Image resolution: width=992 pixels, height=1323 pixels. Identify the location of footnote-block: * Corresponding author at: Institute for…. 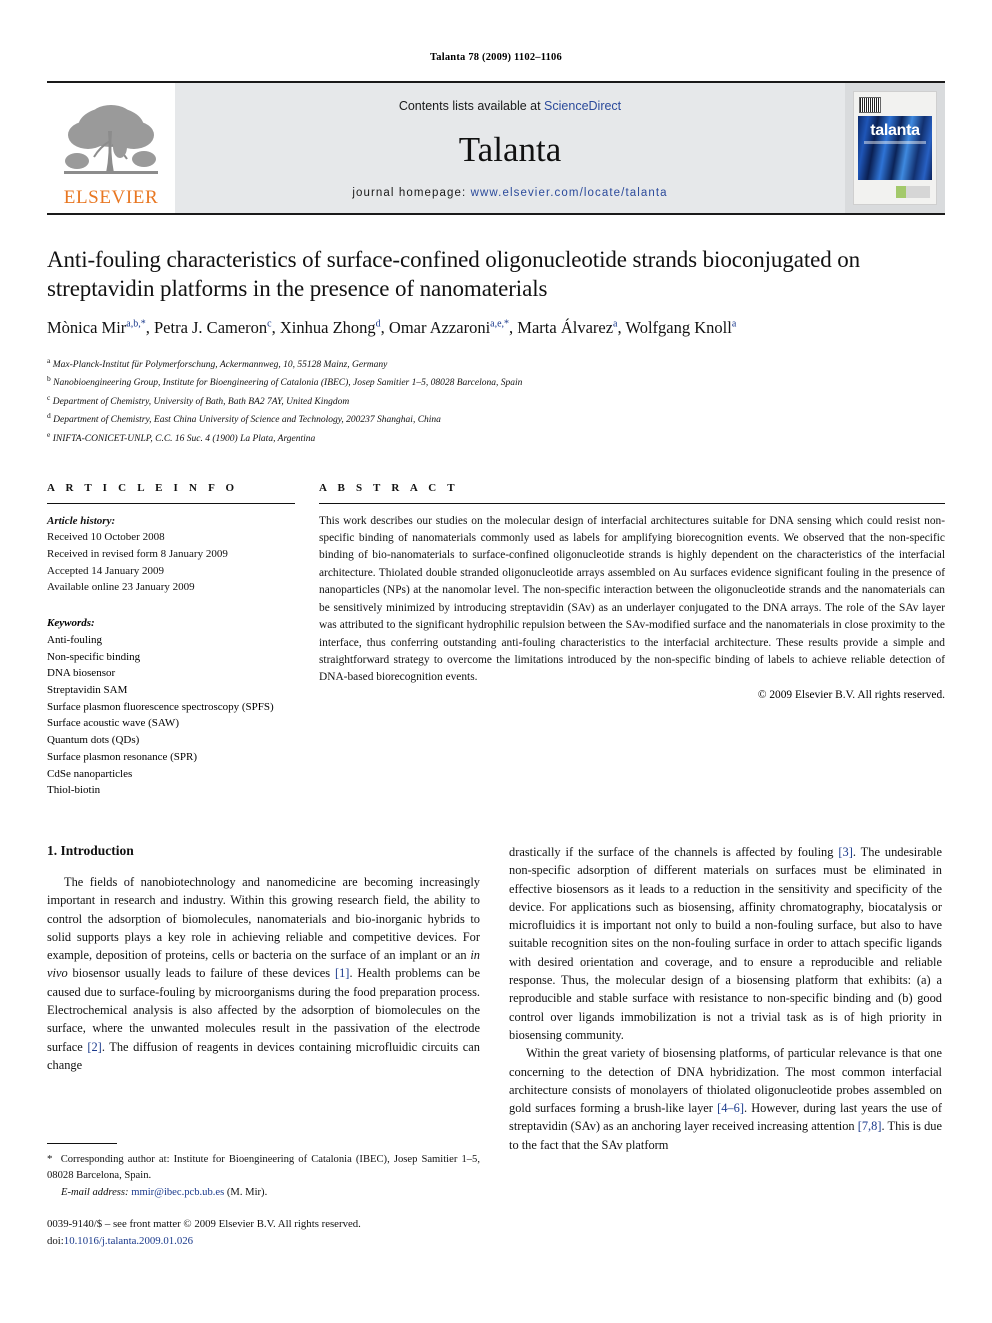
(263, 1172).